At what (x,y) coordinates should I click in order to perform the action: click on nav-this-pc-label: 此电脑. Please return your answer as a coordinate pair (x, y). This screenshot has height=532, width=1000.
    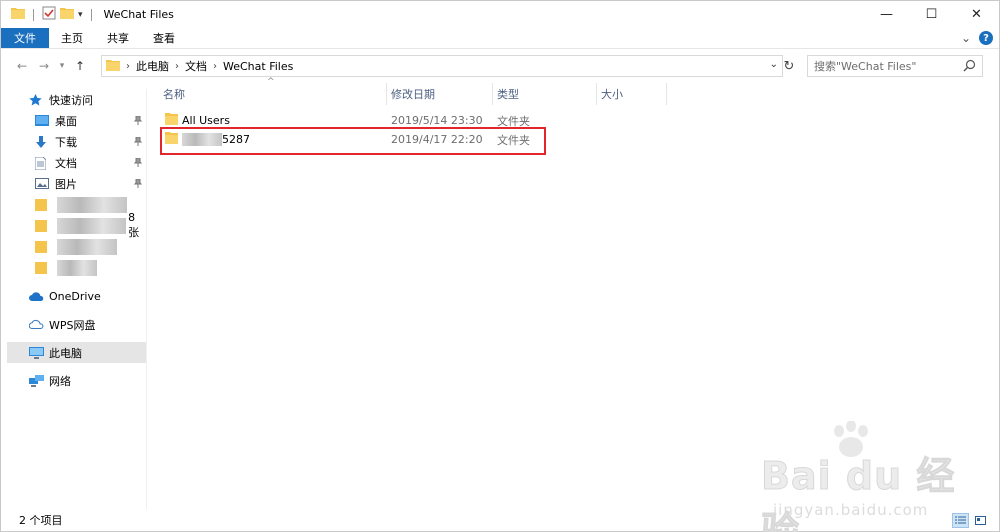
    Looking at the image, I should click on (65, 353).